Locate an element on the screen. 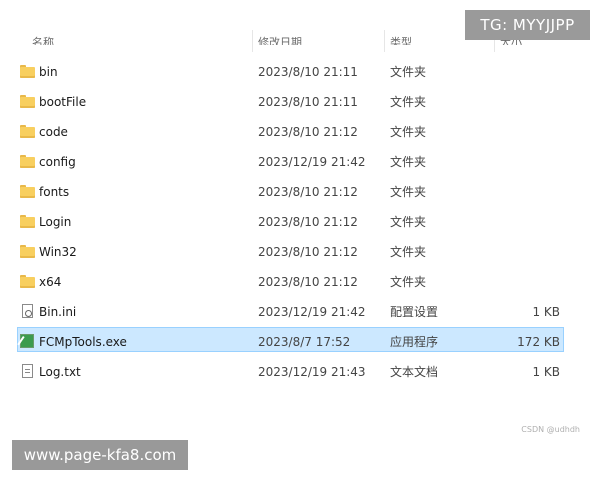 This screenshot has height=480, width=600. file-date: 2023/12/19 21:43 is located at coordinates (312, 372).